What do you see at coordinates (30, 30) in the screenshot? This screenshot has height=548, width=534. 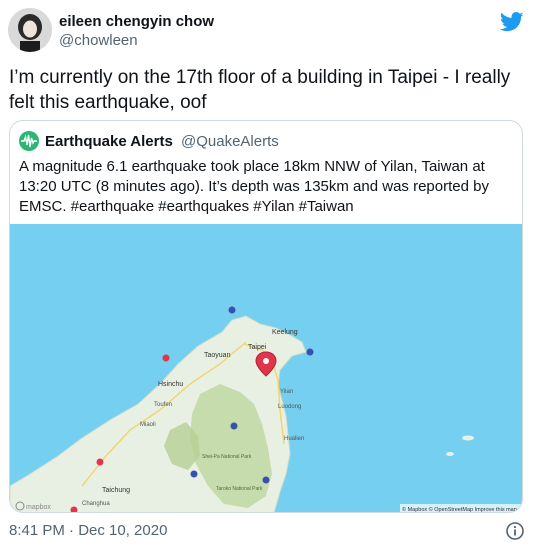 I see `author-avatar` at bounding box center [30, 30].